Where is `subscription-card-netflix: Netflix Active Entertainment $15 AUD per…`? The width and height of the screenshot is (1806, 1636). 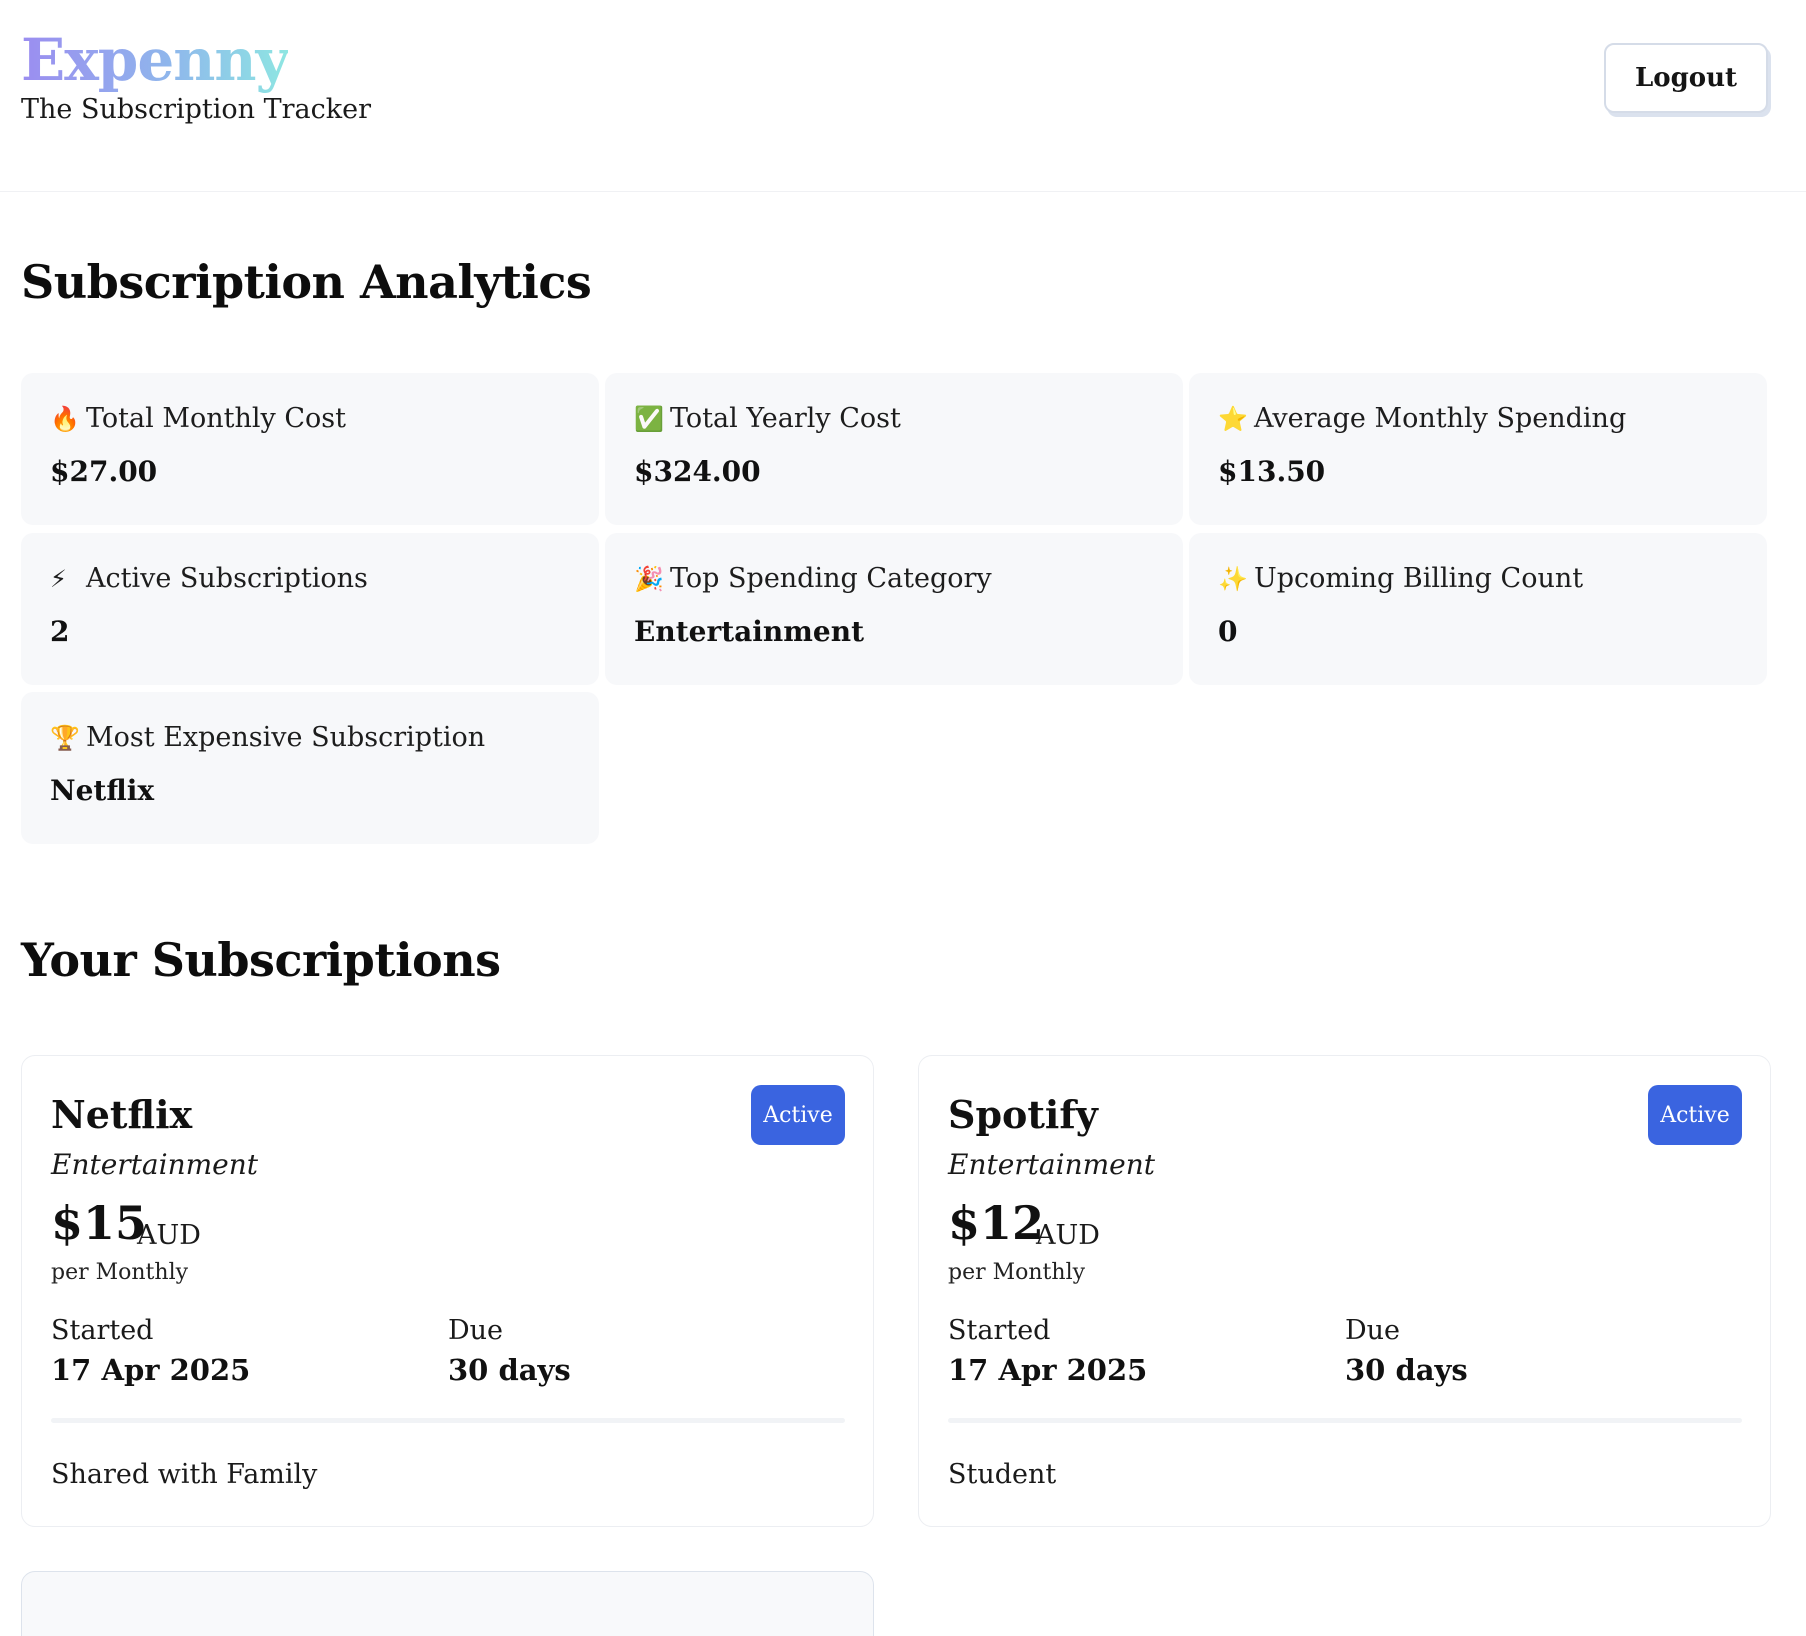
subscription-card-netflix: Netflix Active Entertainment $15 AUD per… is located at coordinates (447, 1291).